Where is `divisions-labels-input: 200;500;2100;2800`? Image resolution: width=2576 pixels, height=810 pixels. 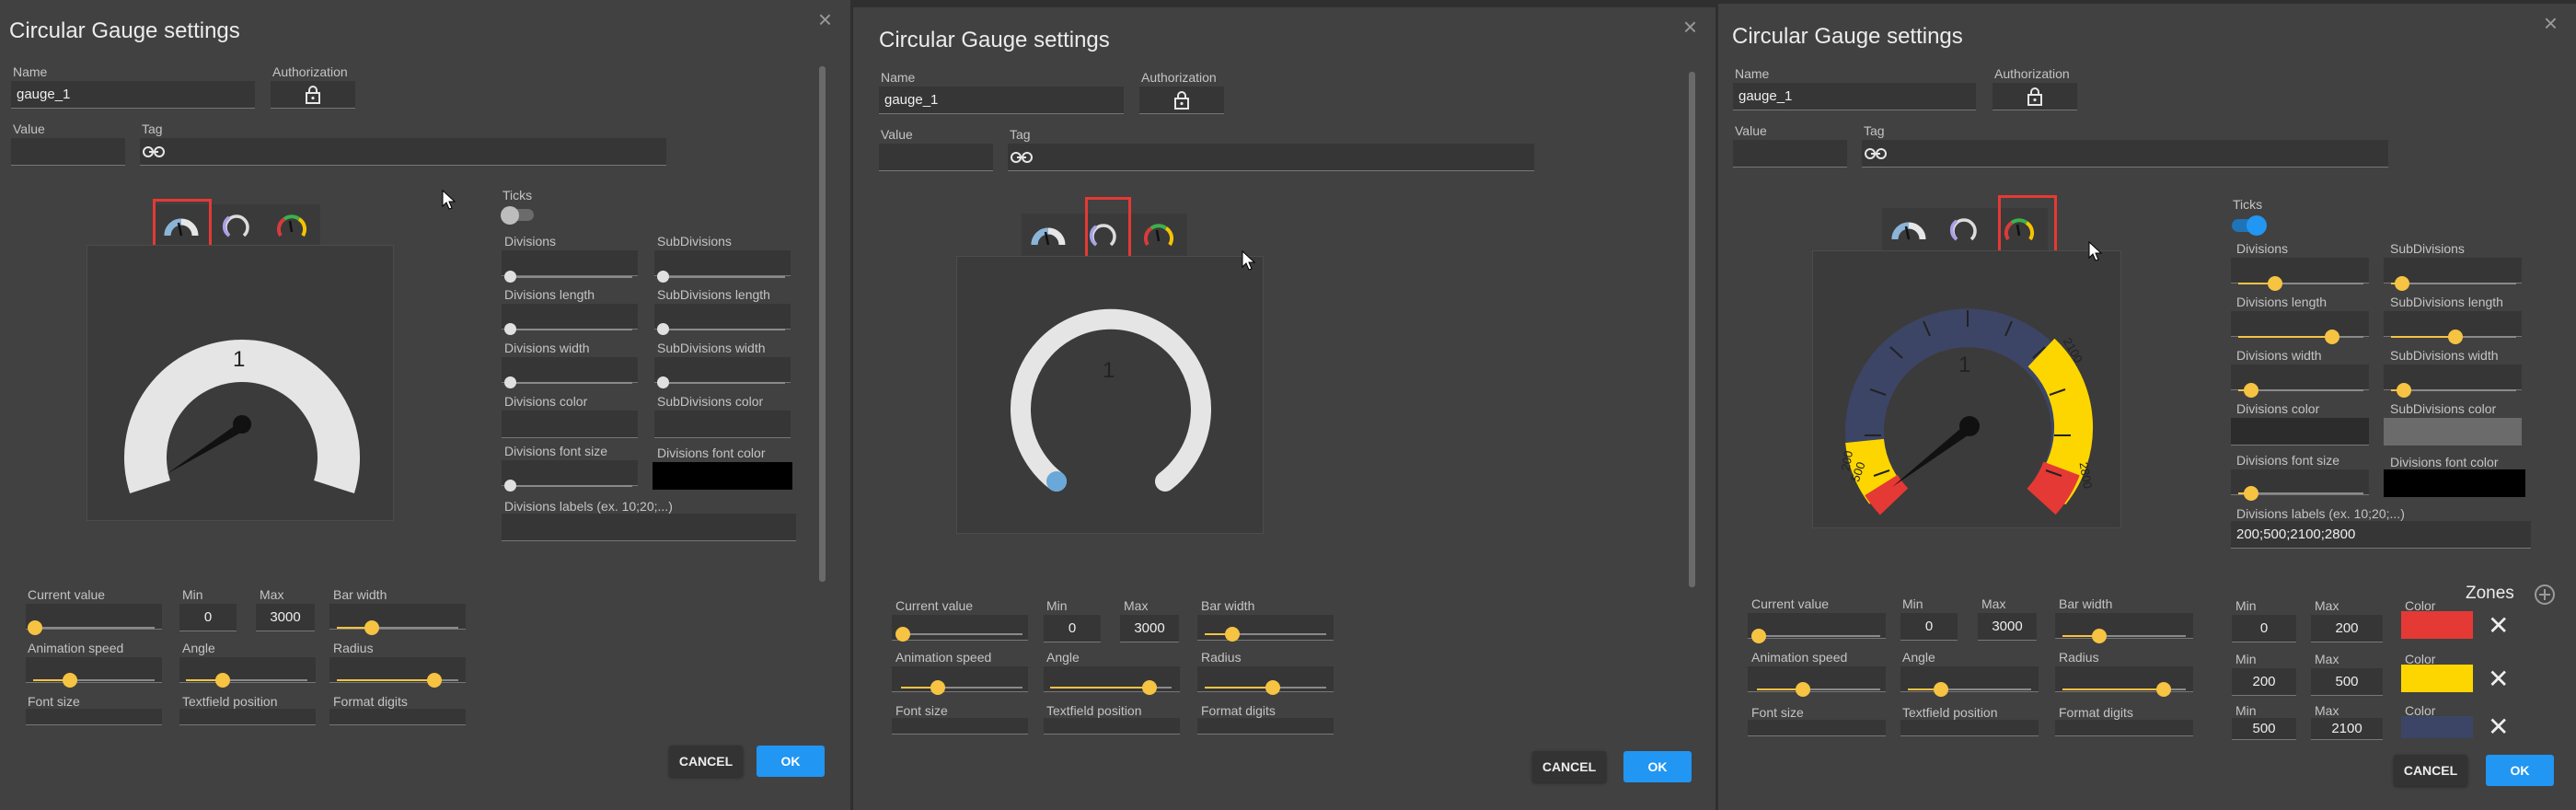 divisions-labels-input: 200;500;2100;2800 is located at coordinates (2381, 535).